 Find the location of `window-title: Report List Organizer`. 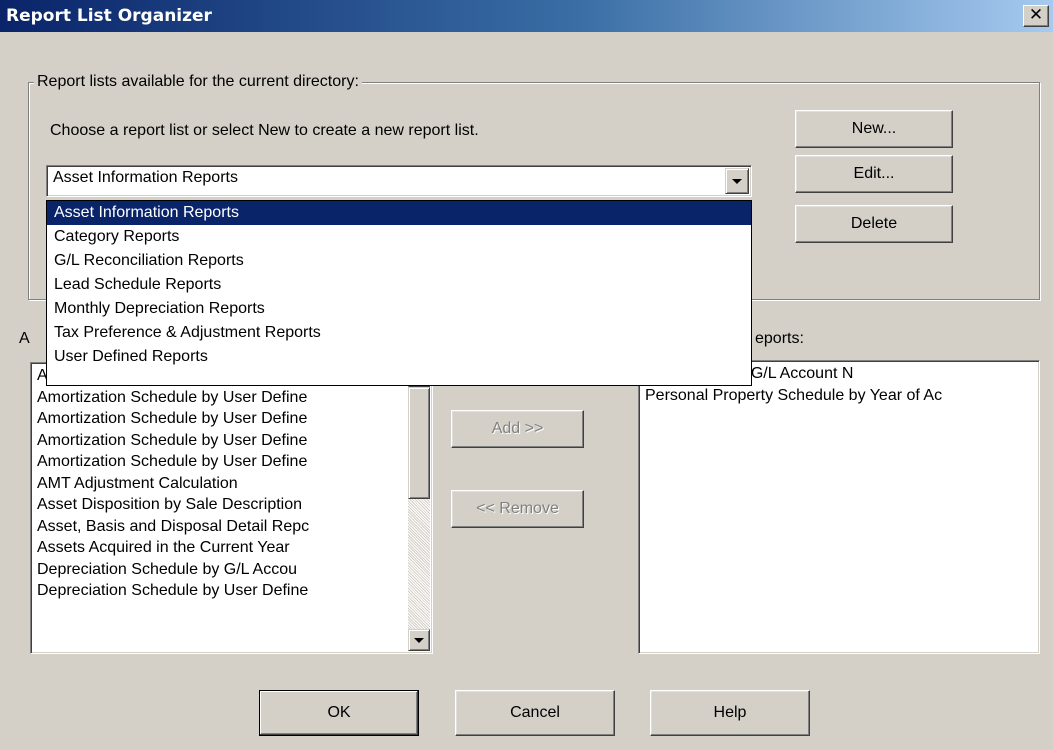

window-title: Report List Organizer is located at coordinates (109, 16).